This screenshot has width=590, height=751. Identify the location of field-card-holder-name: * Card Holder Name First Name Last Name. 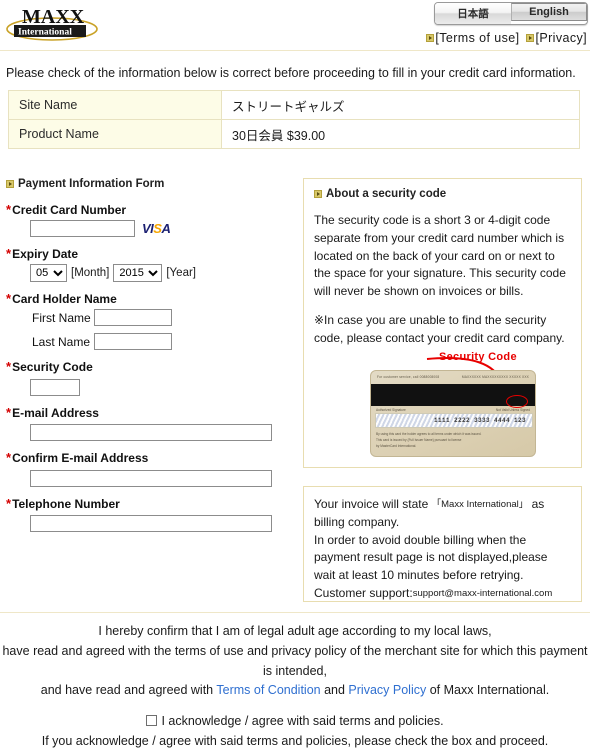
(151, 320).